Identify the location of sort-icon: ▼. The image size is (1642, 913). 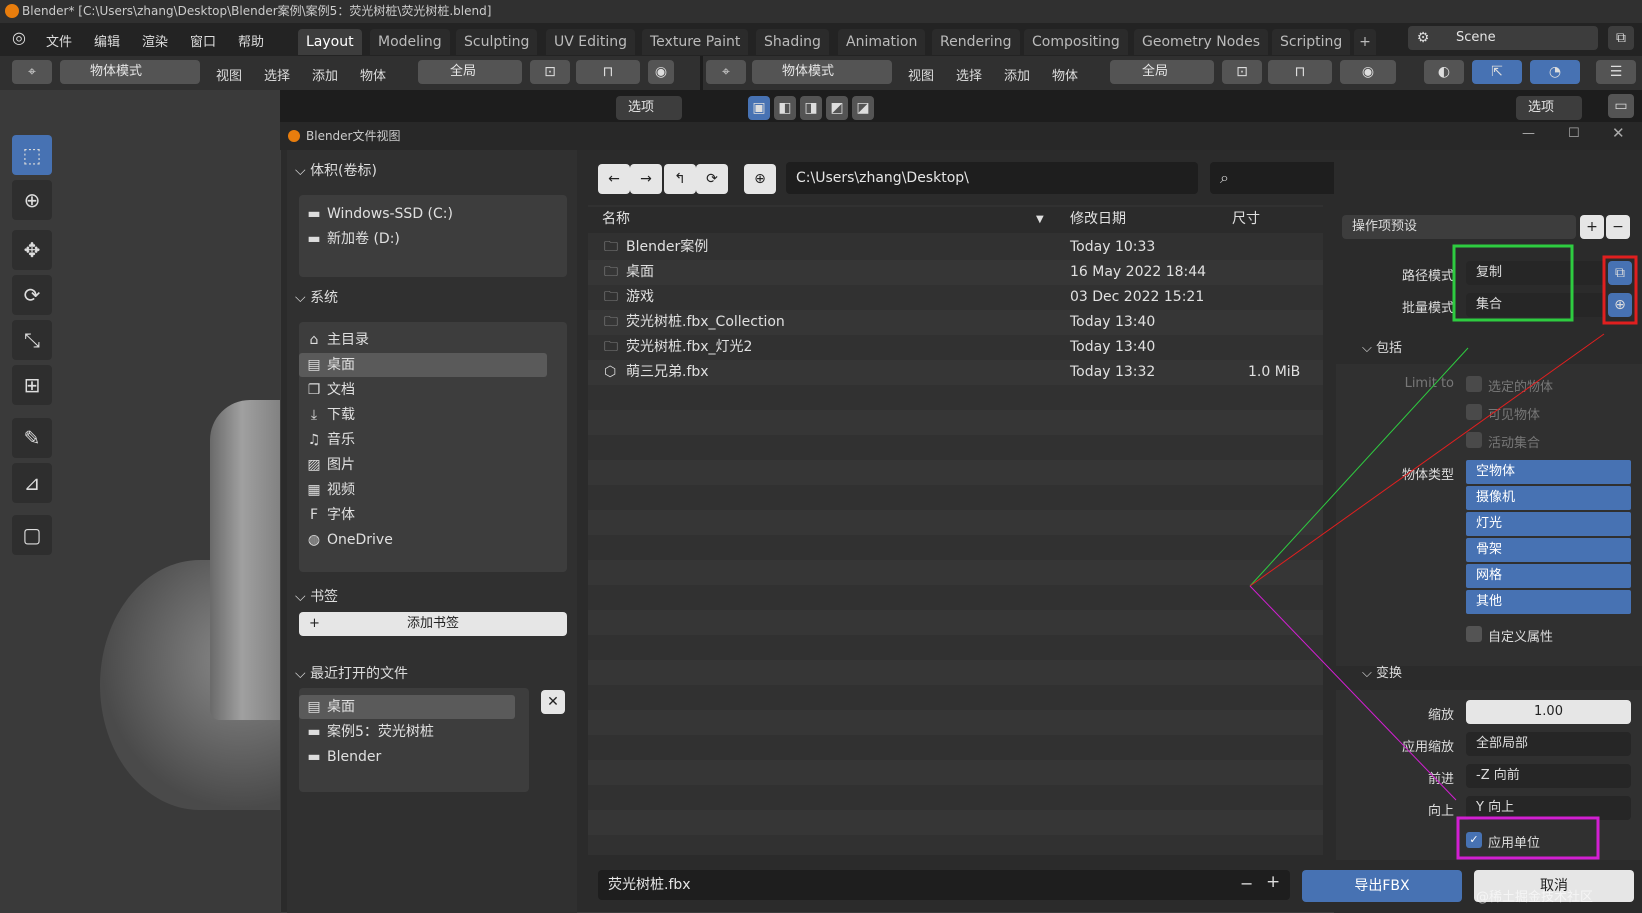
(1040, 219).